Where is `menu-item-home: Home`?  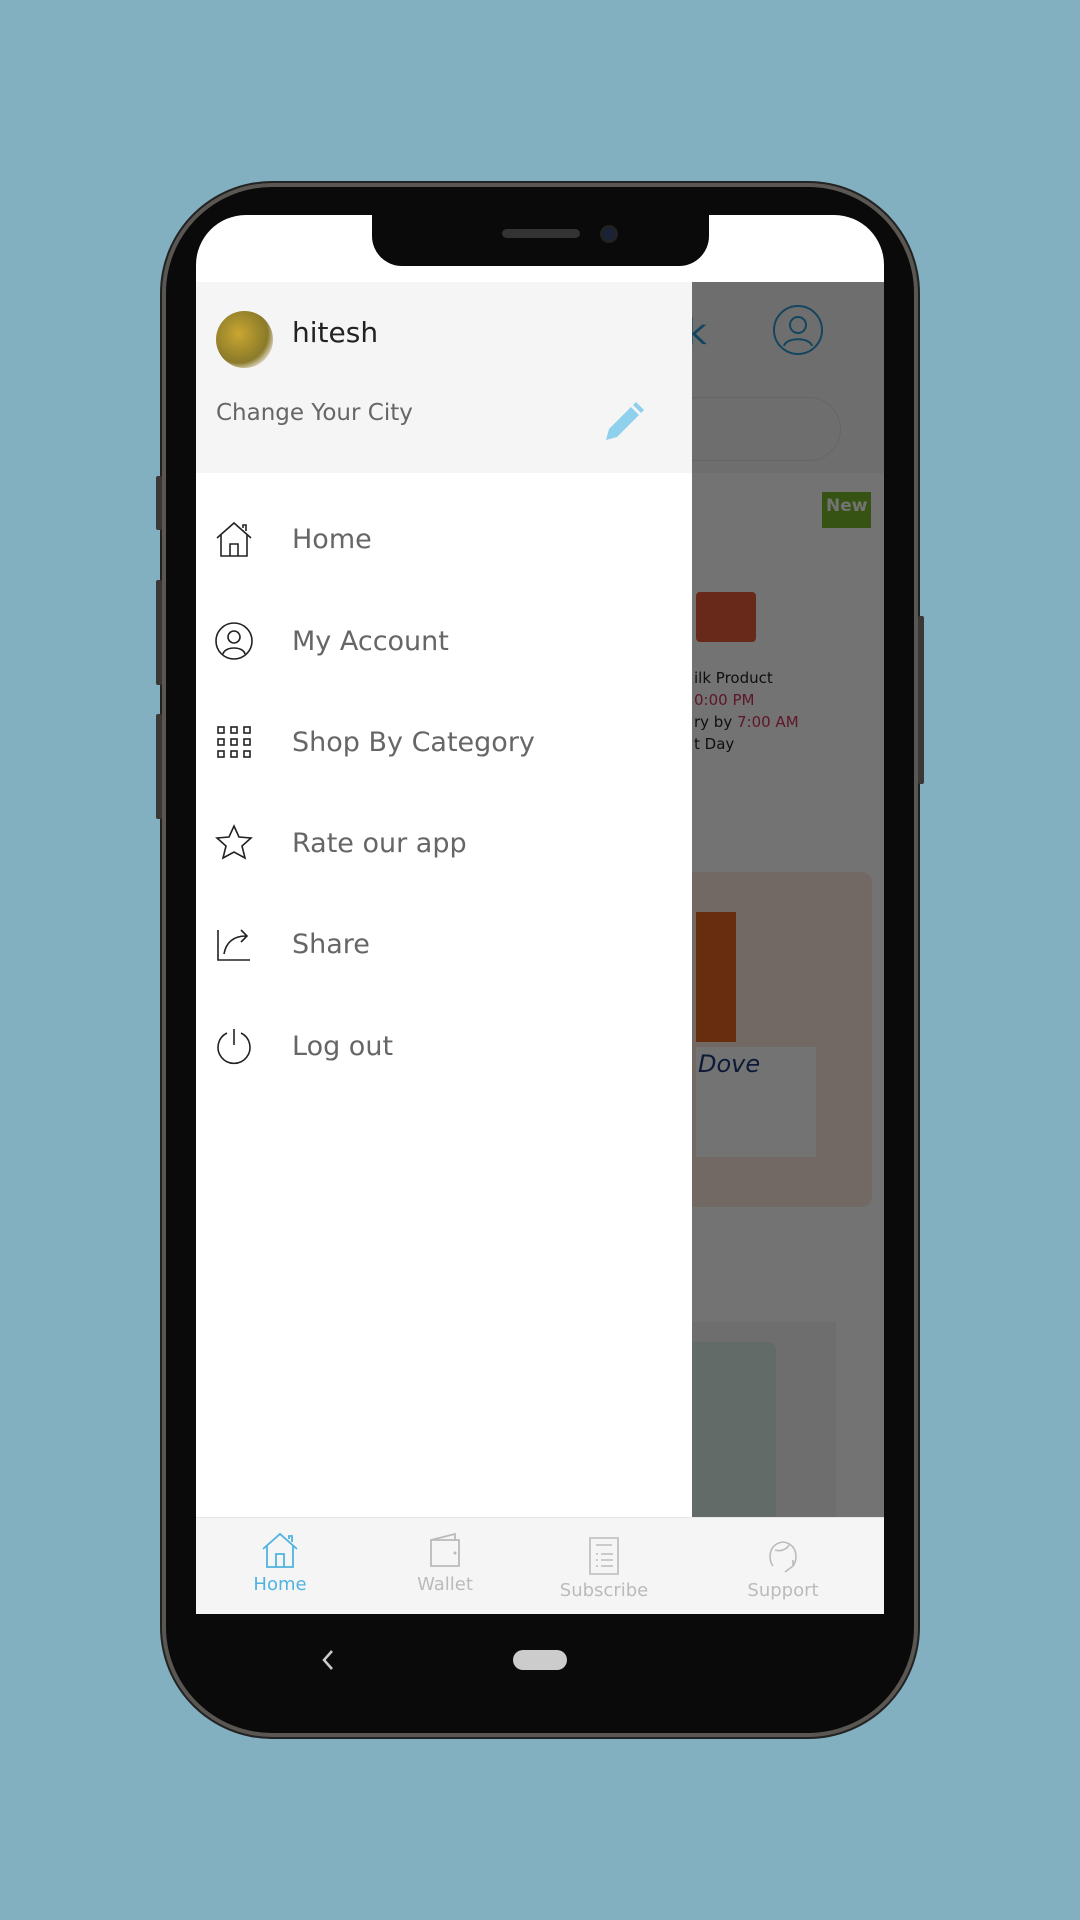 menu-item-home: Home is located at coordinates (444, 539).